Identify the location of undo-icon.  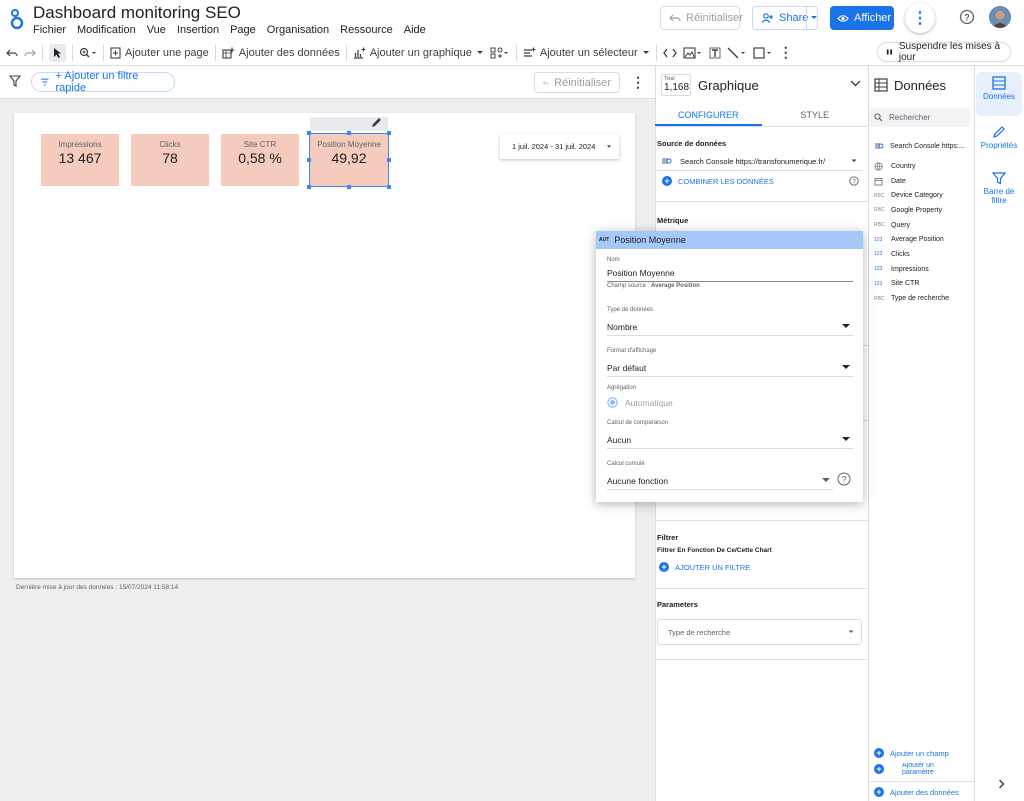
(12, 53).